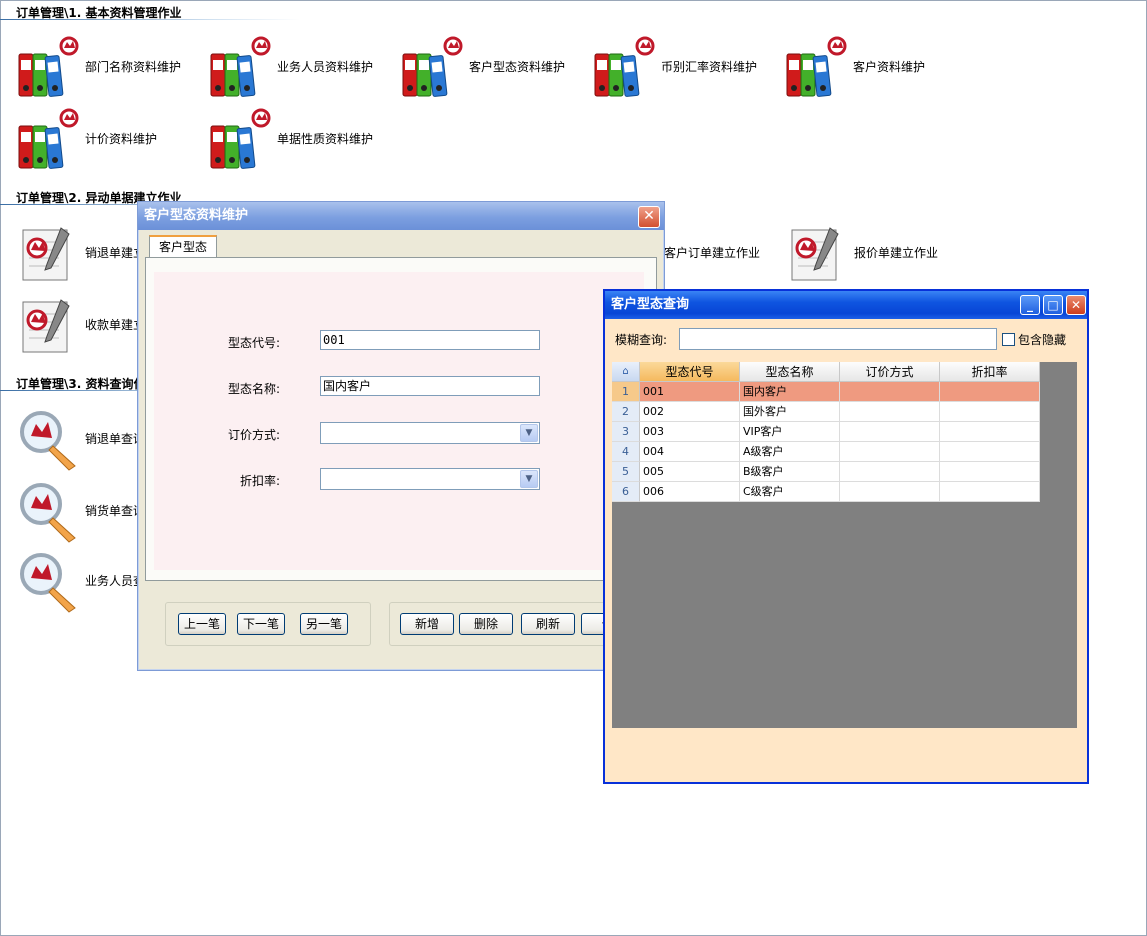 The width and height of the screenshot is (1147, 936). What do you see at coordinates (890, 372) in the screenshot?
I see `column-header-pricing: 订价方式` at bounding box center [890, 372].